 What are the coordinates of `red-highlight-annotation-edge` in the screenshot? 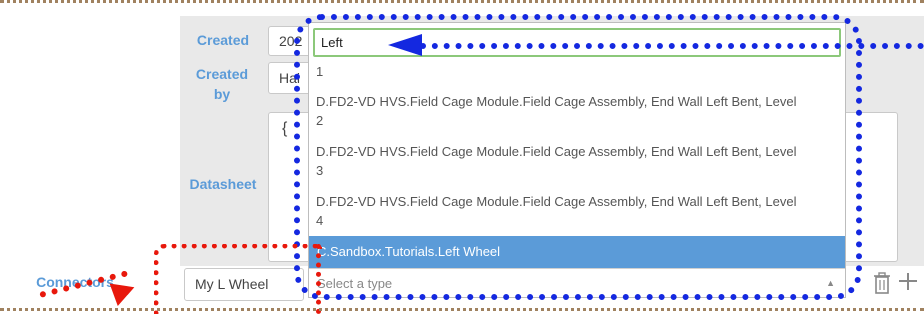 It's located at (318, 279).